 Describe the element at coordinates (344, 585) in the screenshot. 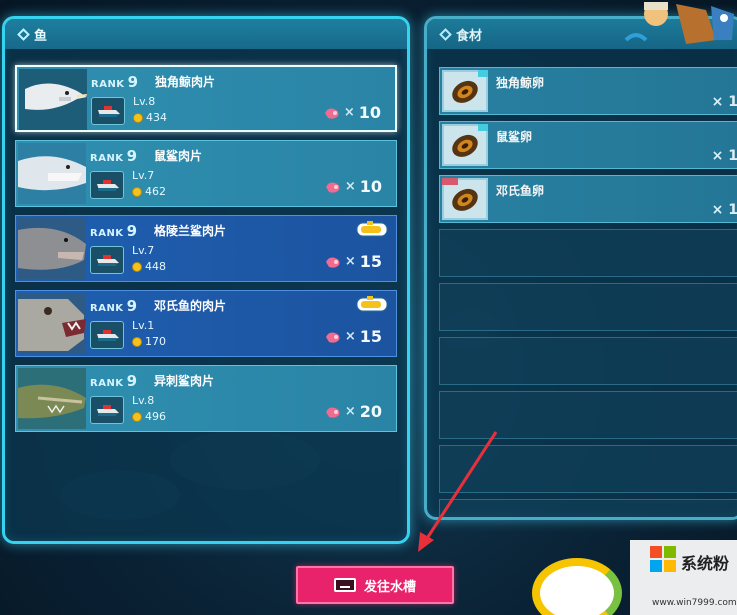

I see `keyboard-key-icon` at that location.